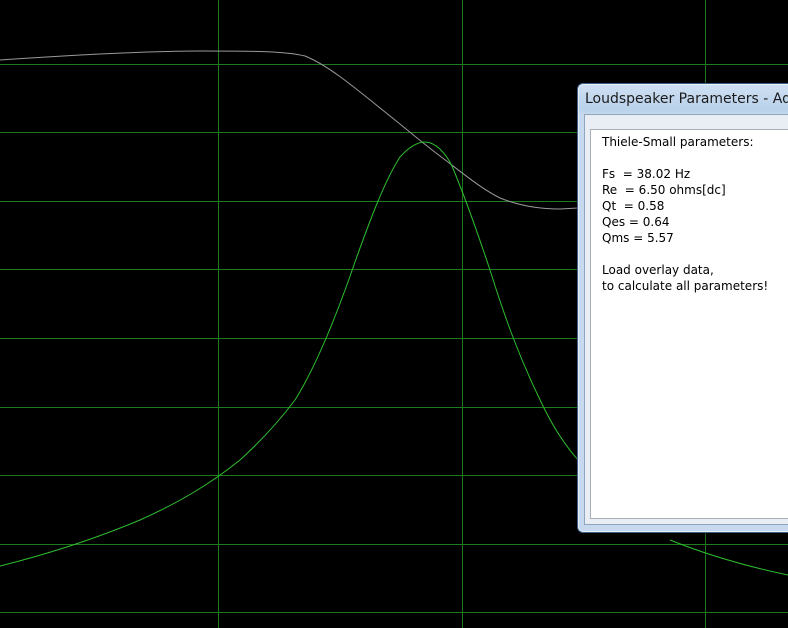  What do you see at coordinates (658, 270) in the screenshot?
I see `note-line-1: Load overlay data,` at bounding box center [658, 270].